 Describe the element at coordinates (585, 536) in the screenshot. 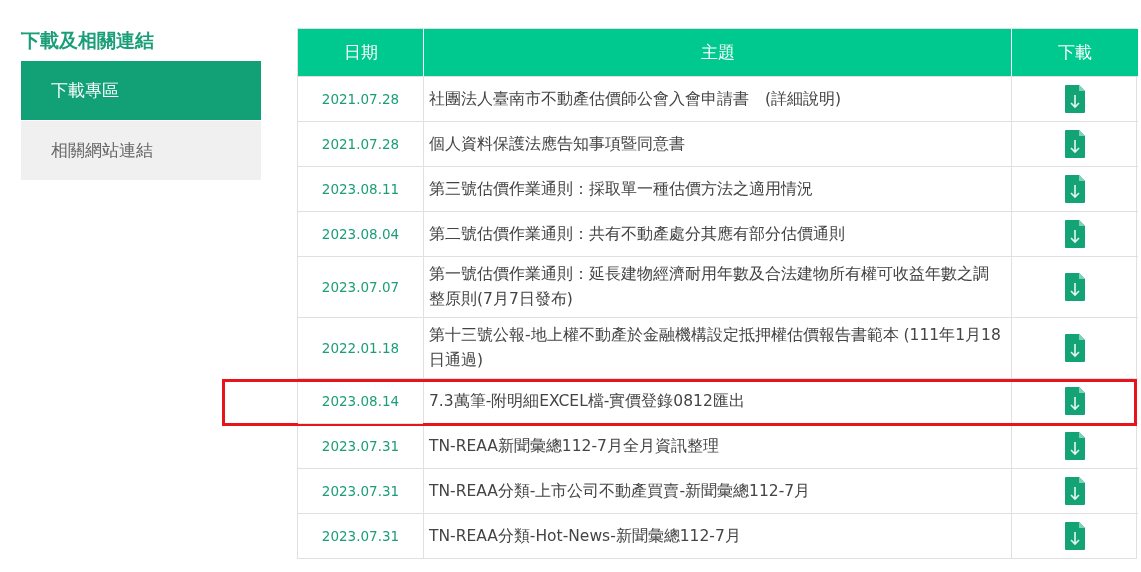

I see `subject-link: TN-REAA分類-Hot-News-新聞彙總112-7月` at that location.